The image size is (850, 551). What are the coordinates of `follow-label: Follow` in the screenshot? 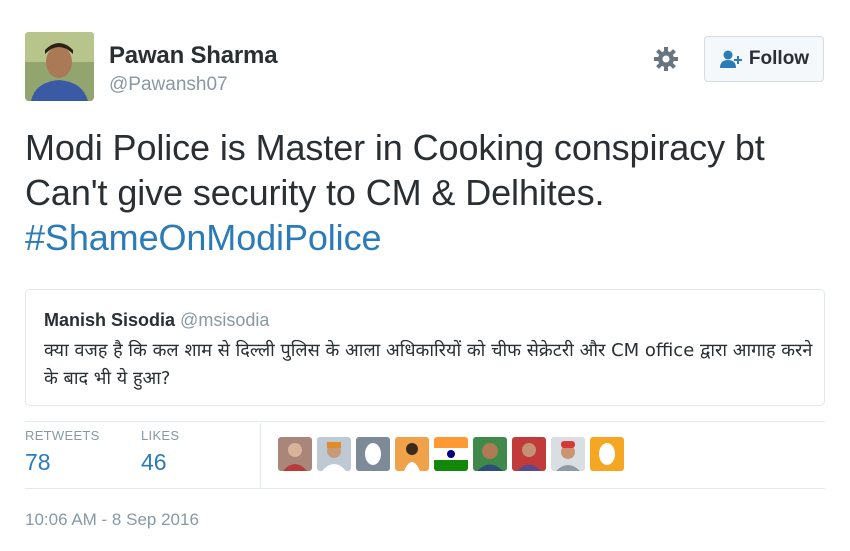 It's located at (779, 58).